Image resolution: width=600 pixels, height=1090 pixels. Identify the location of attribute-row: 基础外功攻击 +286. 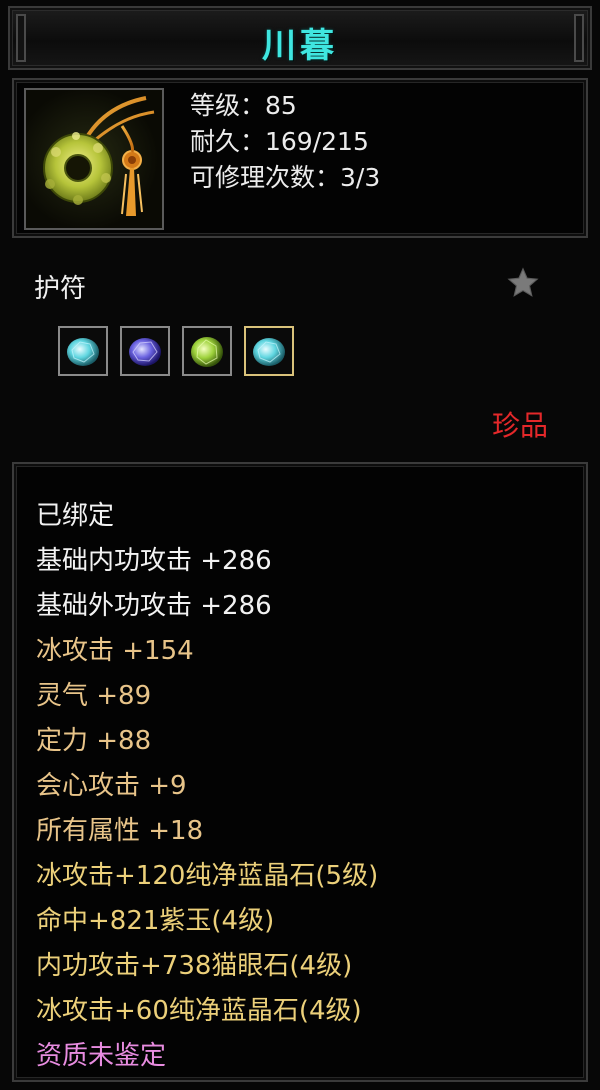
(154, 606).